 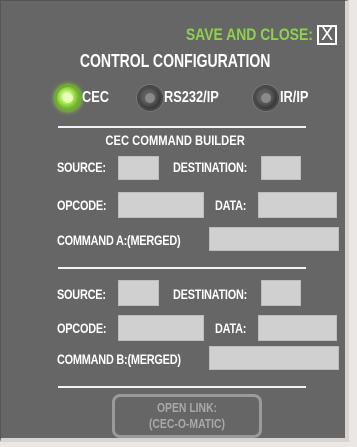 I want to click on cec-command-builder-title: CEC COMMAND BUILDER, so click(x=175, y=140).